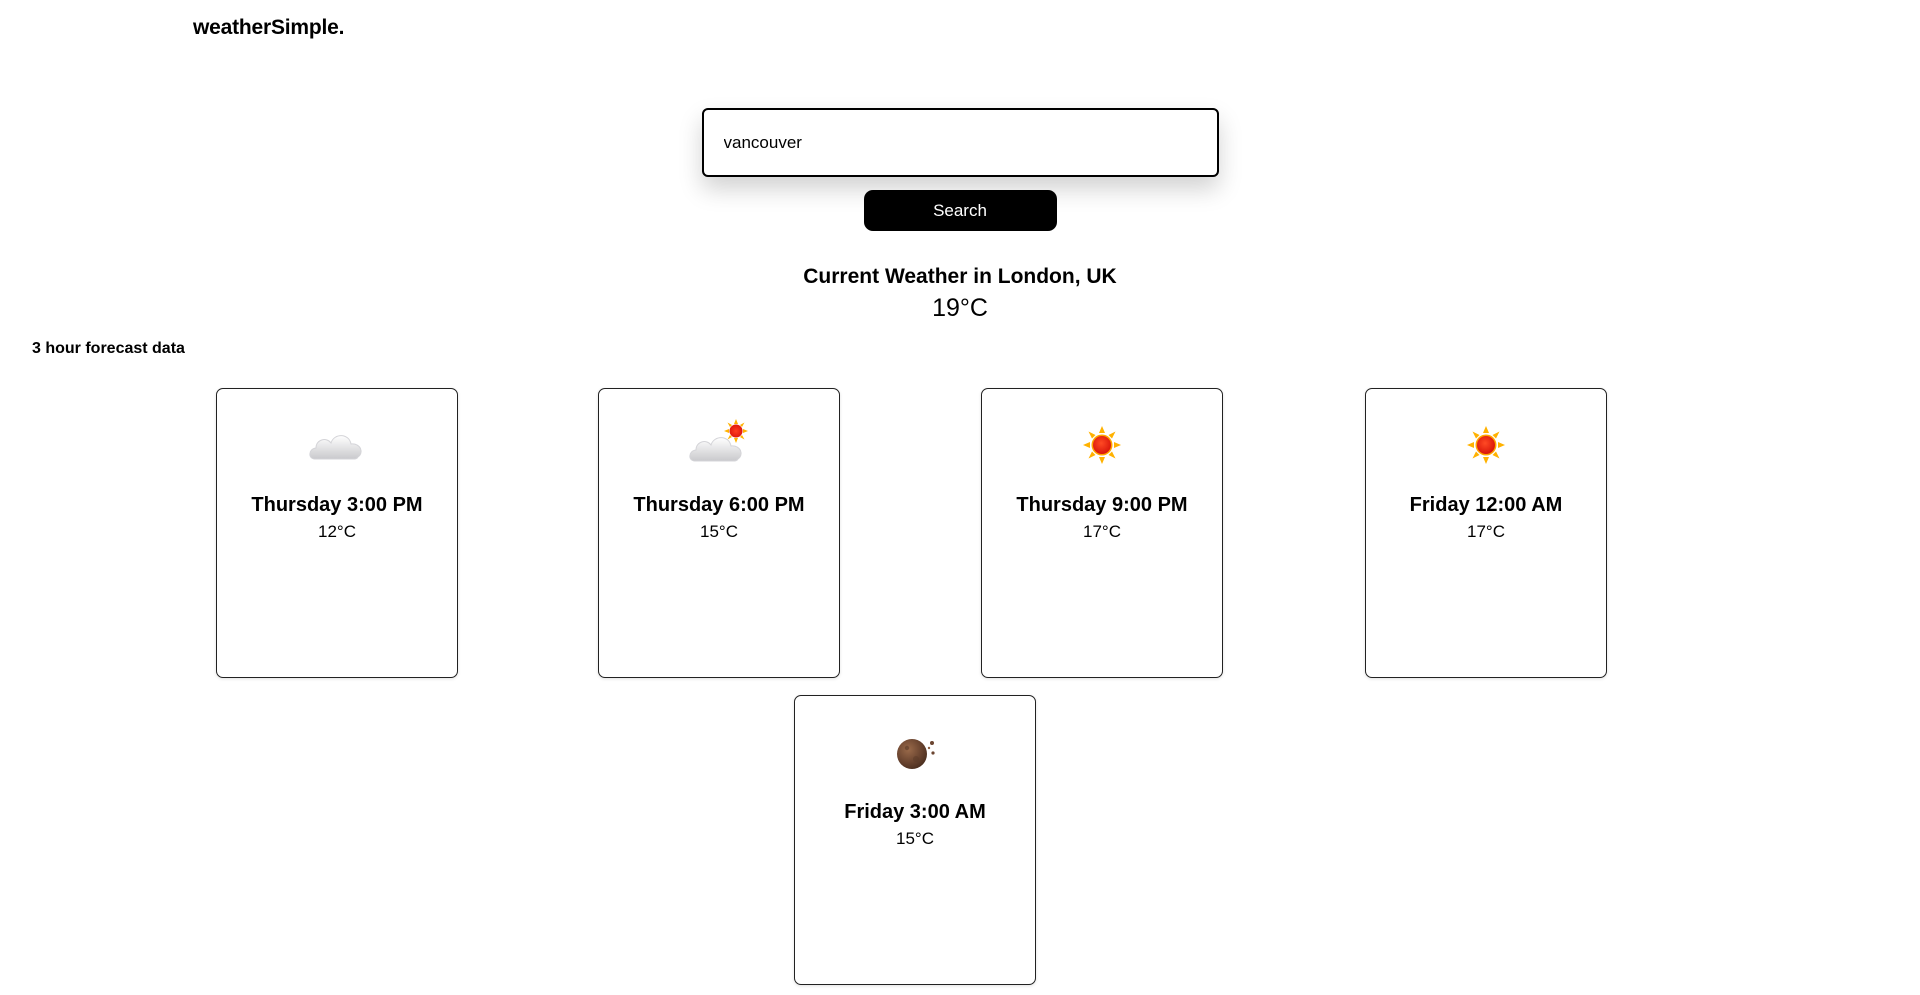  Describe the element at coordinates (916, 754) in the screenshot. I see `moon-icon` at that location.